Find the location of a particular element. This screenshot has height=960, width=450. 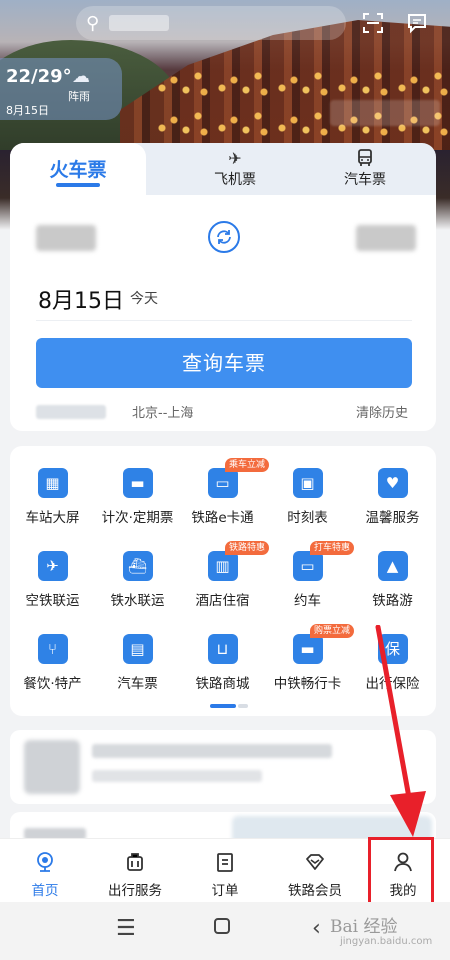

service-car: ▭ 打车特惠 约车 is located at coordinates (310, 575).